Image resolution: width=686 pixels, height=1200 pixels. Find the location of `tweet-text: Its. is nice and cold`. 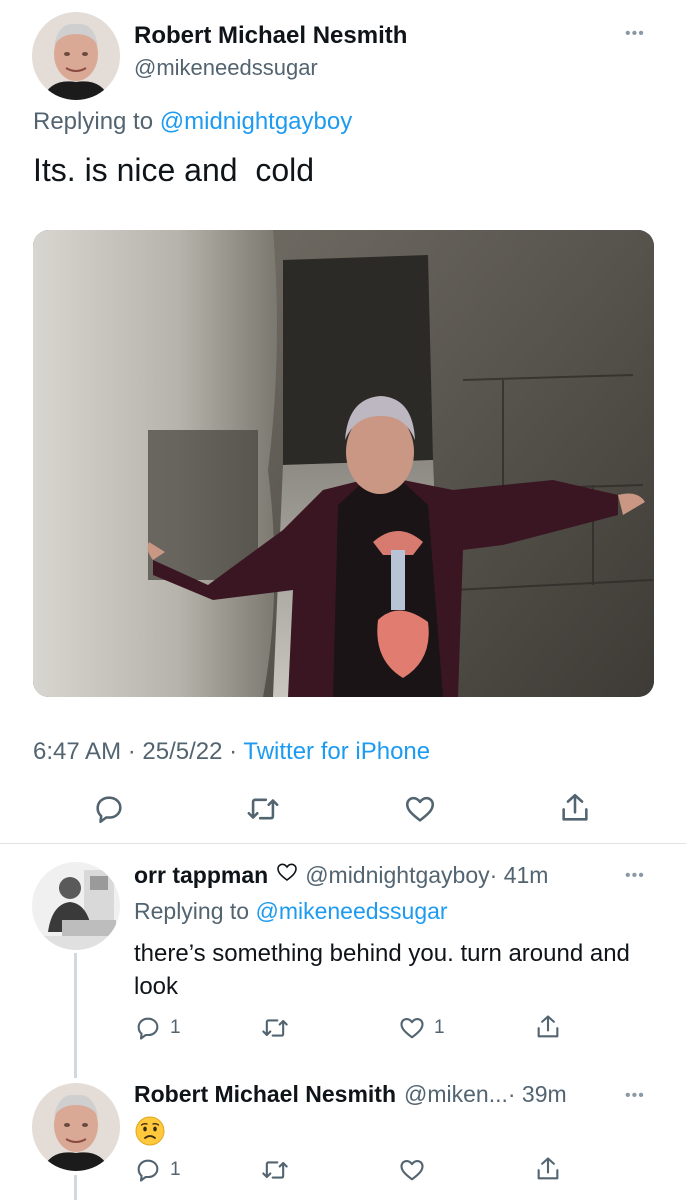

tweet-text: Its. is nice and cold is located at coordinates (174, 170).